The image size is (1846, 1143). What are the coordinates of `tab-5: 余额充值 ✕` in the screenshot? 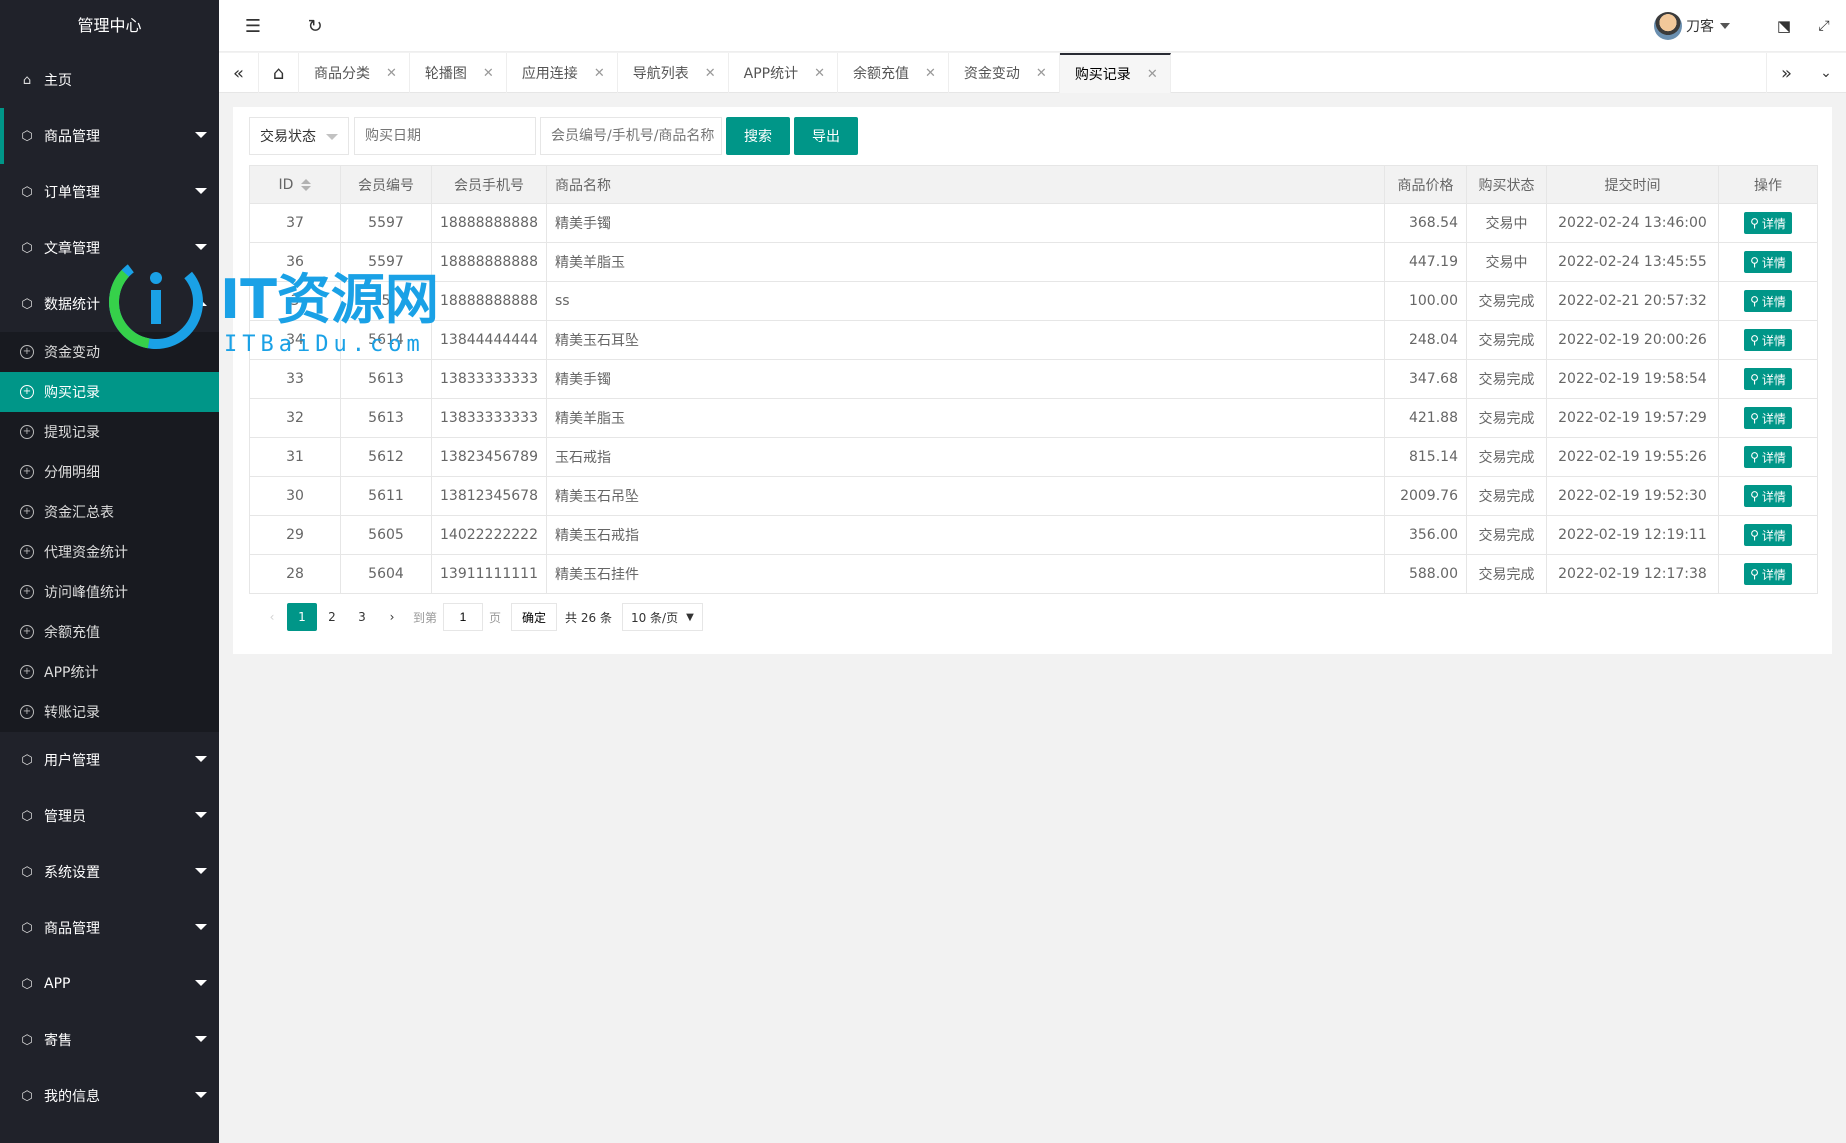 It's located at (893, 73).